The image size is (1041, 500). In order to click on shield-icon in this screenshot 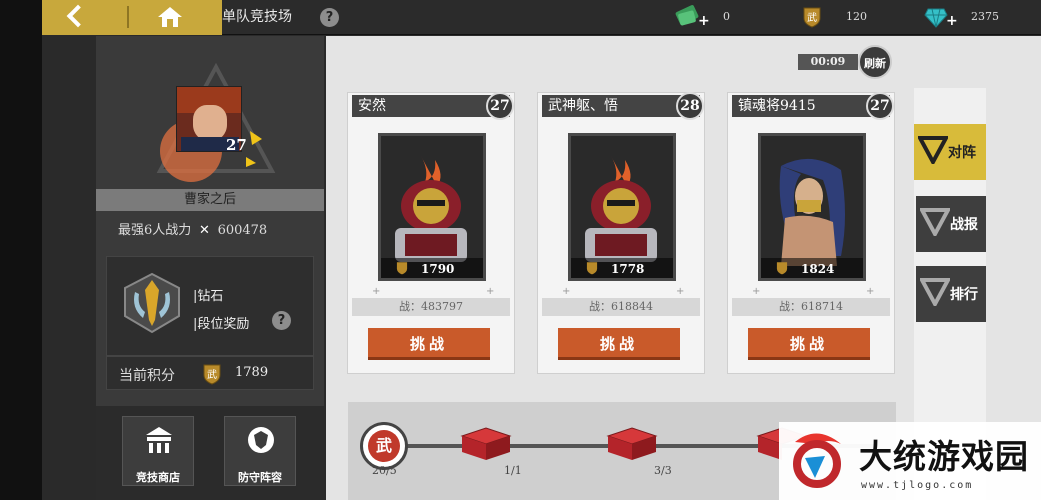, I will do `click(261, 440)`.